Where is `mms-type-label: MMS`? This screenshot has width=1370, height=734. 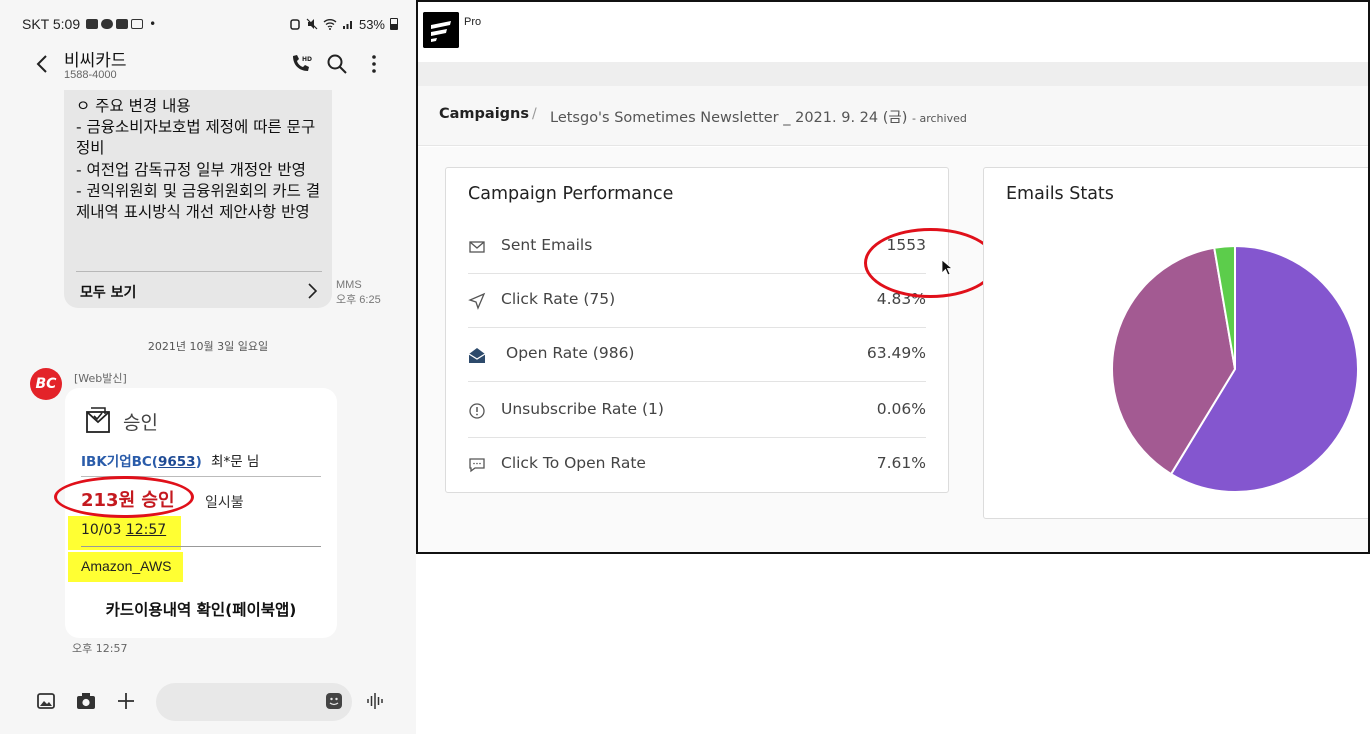 mms-type-label: MMS is located at coordinates (349, 285).